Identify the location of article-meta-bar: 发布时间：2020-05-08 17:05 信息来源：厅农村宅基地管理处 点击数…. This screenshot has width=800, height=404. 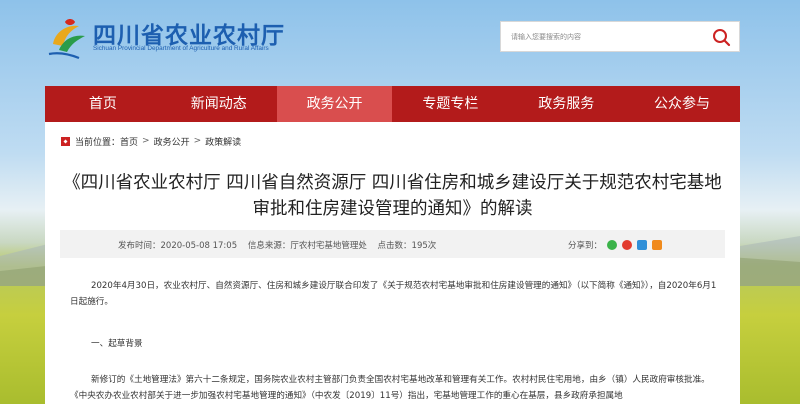
(392, 244).